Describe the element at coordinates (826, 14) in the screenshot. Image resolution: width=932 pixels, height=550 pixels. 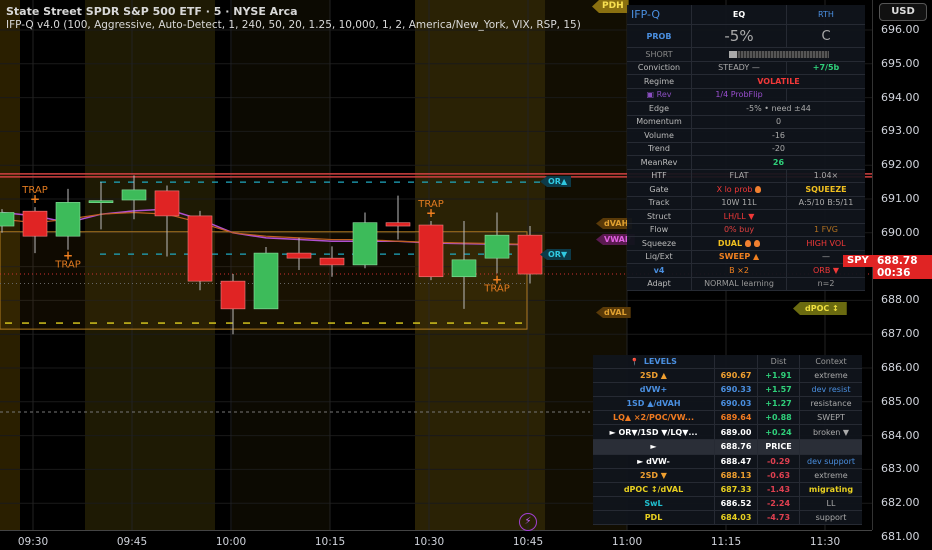
I see `dashboard-cell-text: RTH` at that location.